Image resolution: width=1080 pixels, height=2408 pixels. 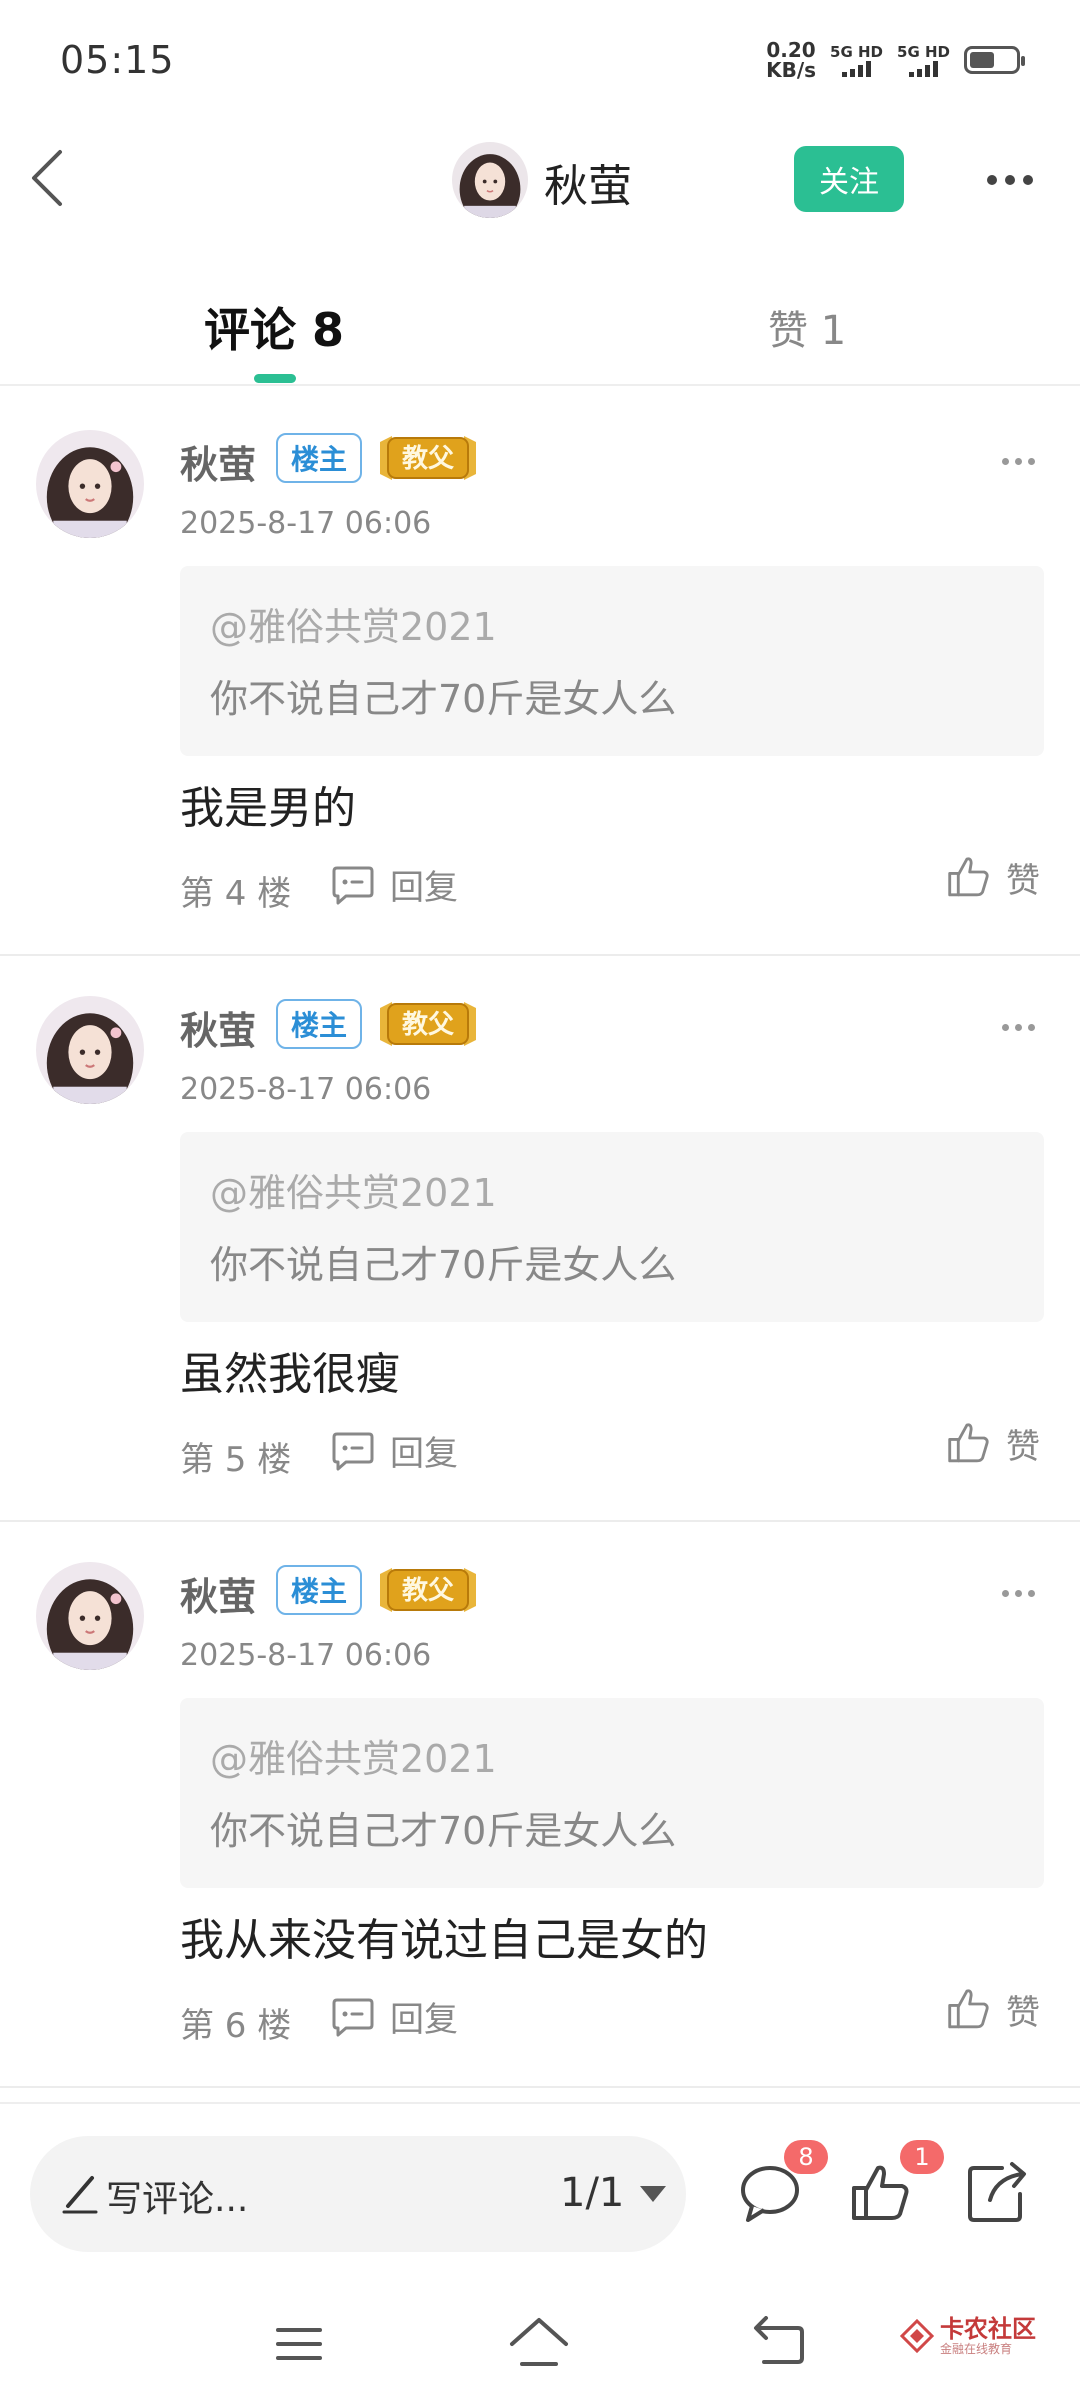 I want to click on battery-icon, so click(x=994, y=60).